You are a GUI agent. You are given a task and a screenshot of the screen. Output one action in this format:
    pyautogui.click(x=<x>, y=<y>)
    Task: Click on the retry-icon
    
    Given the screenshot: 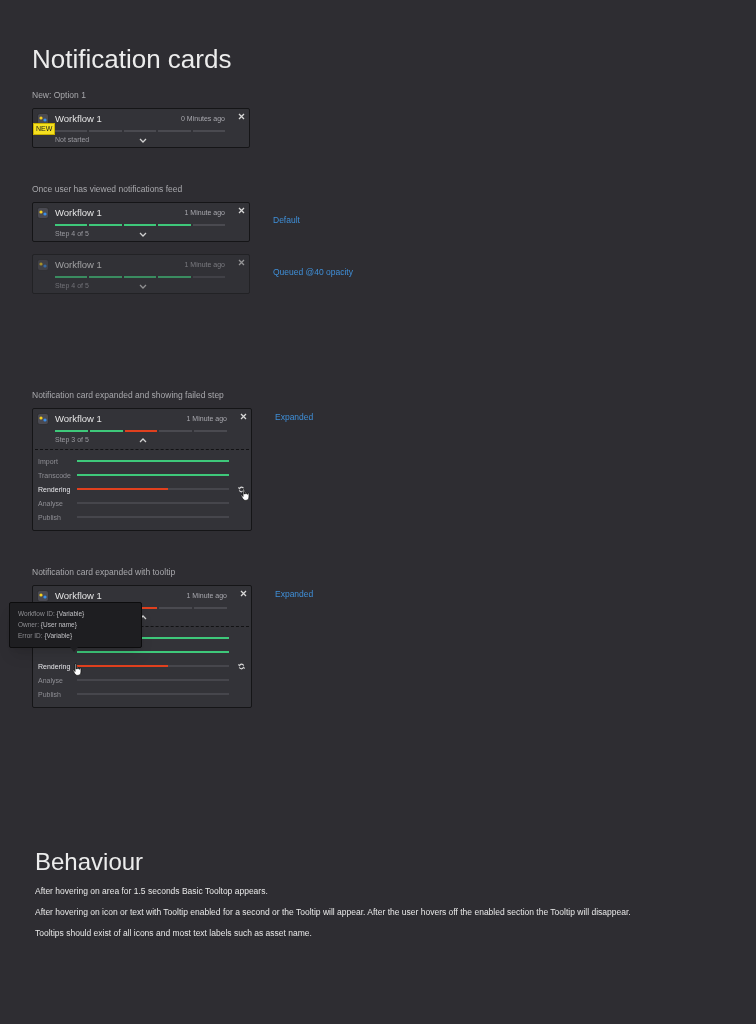 What is the action you would take?
    pyautogui.click(x=241, y=666)
    